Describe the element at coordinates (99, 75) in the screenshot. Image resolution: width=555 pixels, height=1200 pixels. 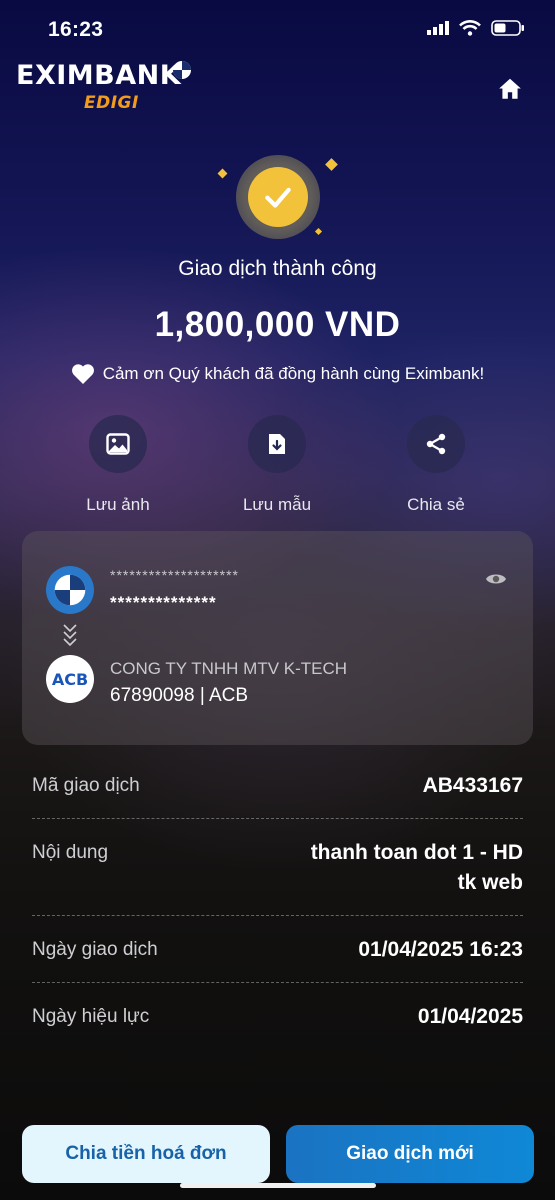
I see `logo-wordmark: EXIMBANK` at that location.